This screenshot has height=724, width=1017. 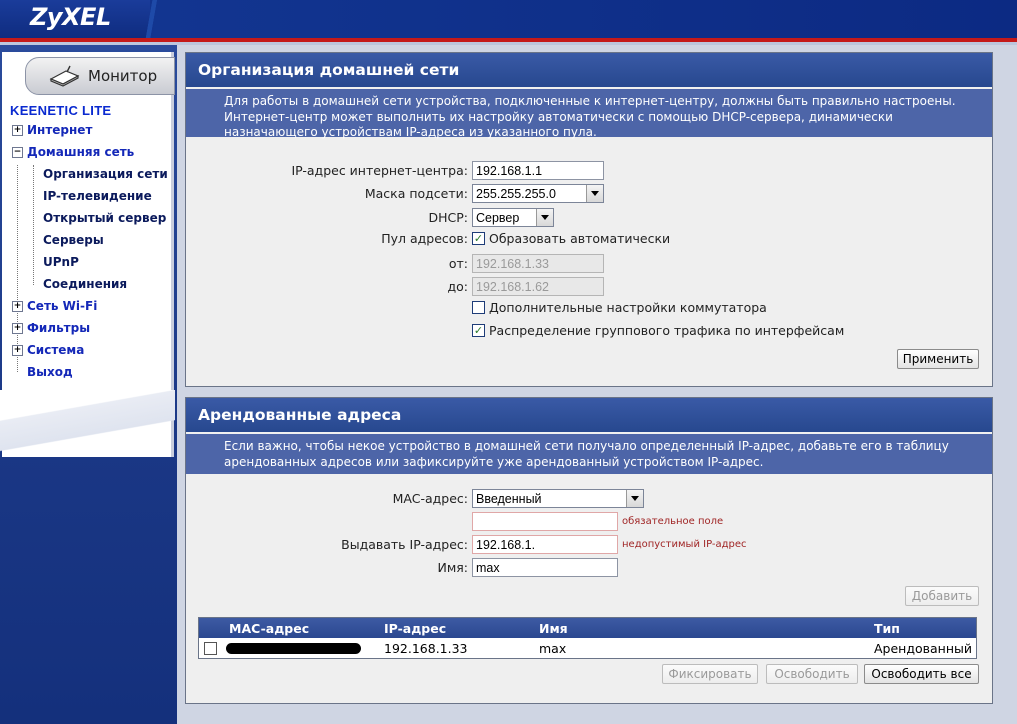 What do you see at coordinates (580, 238) in the screenshot?
I see `pool-auto-label: Образовать автоматически` at bounding box center [580, 238].